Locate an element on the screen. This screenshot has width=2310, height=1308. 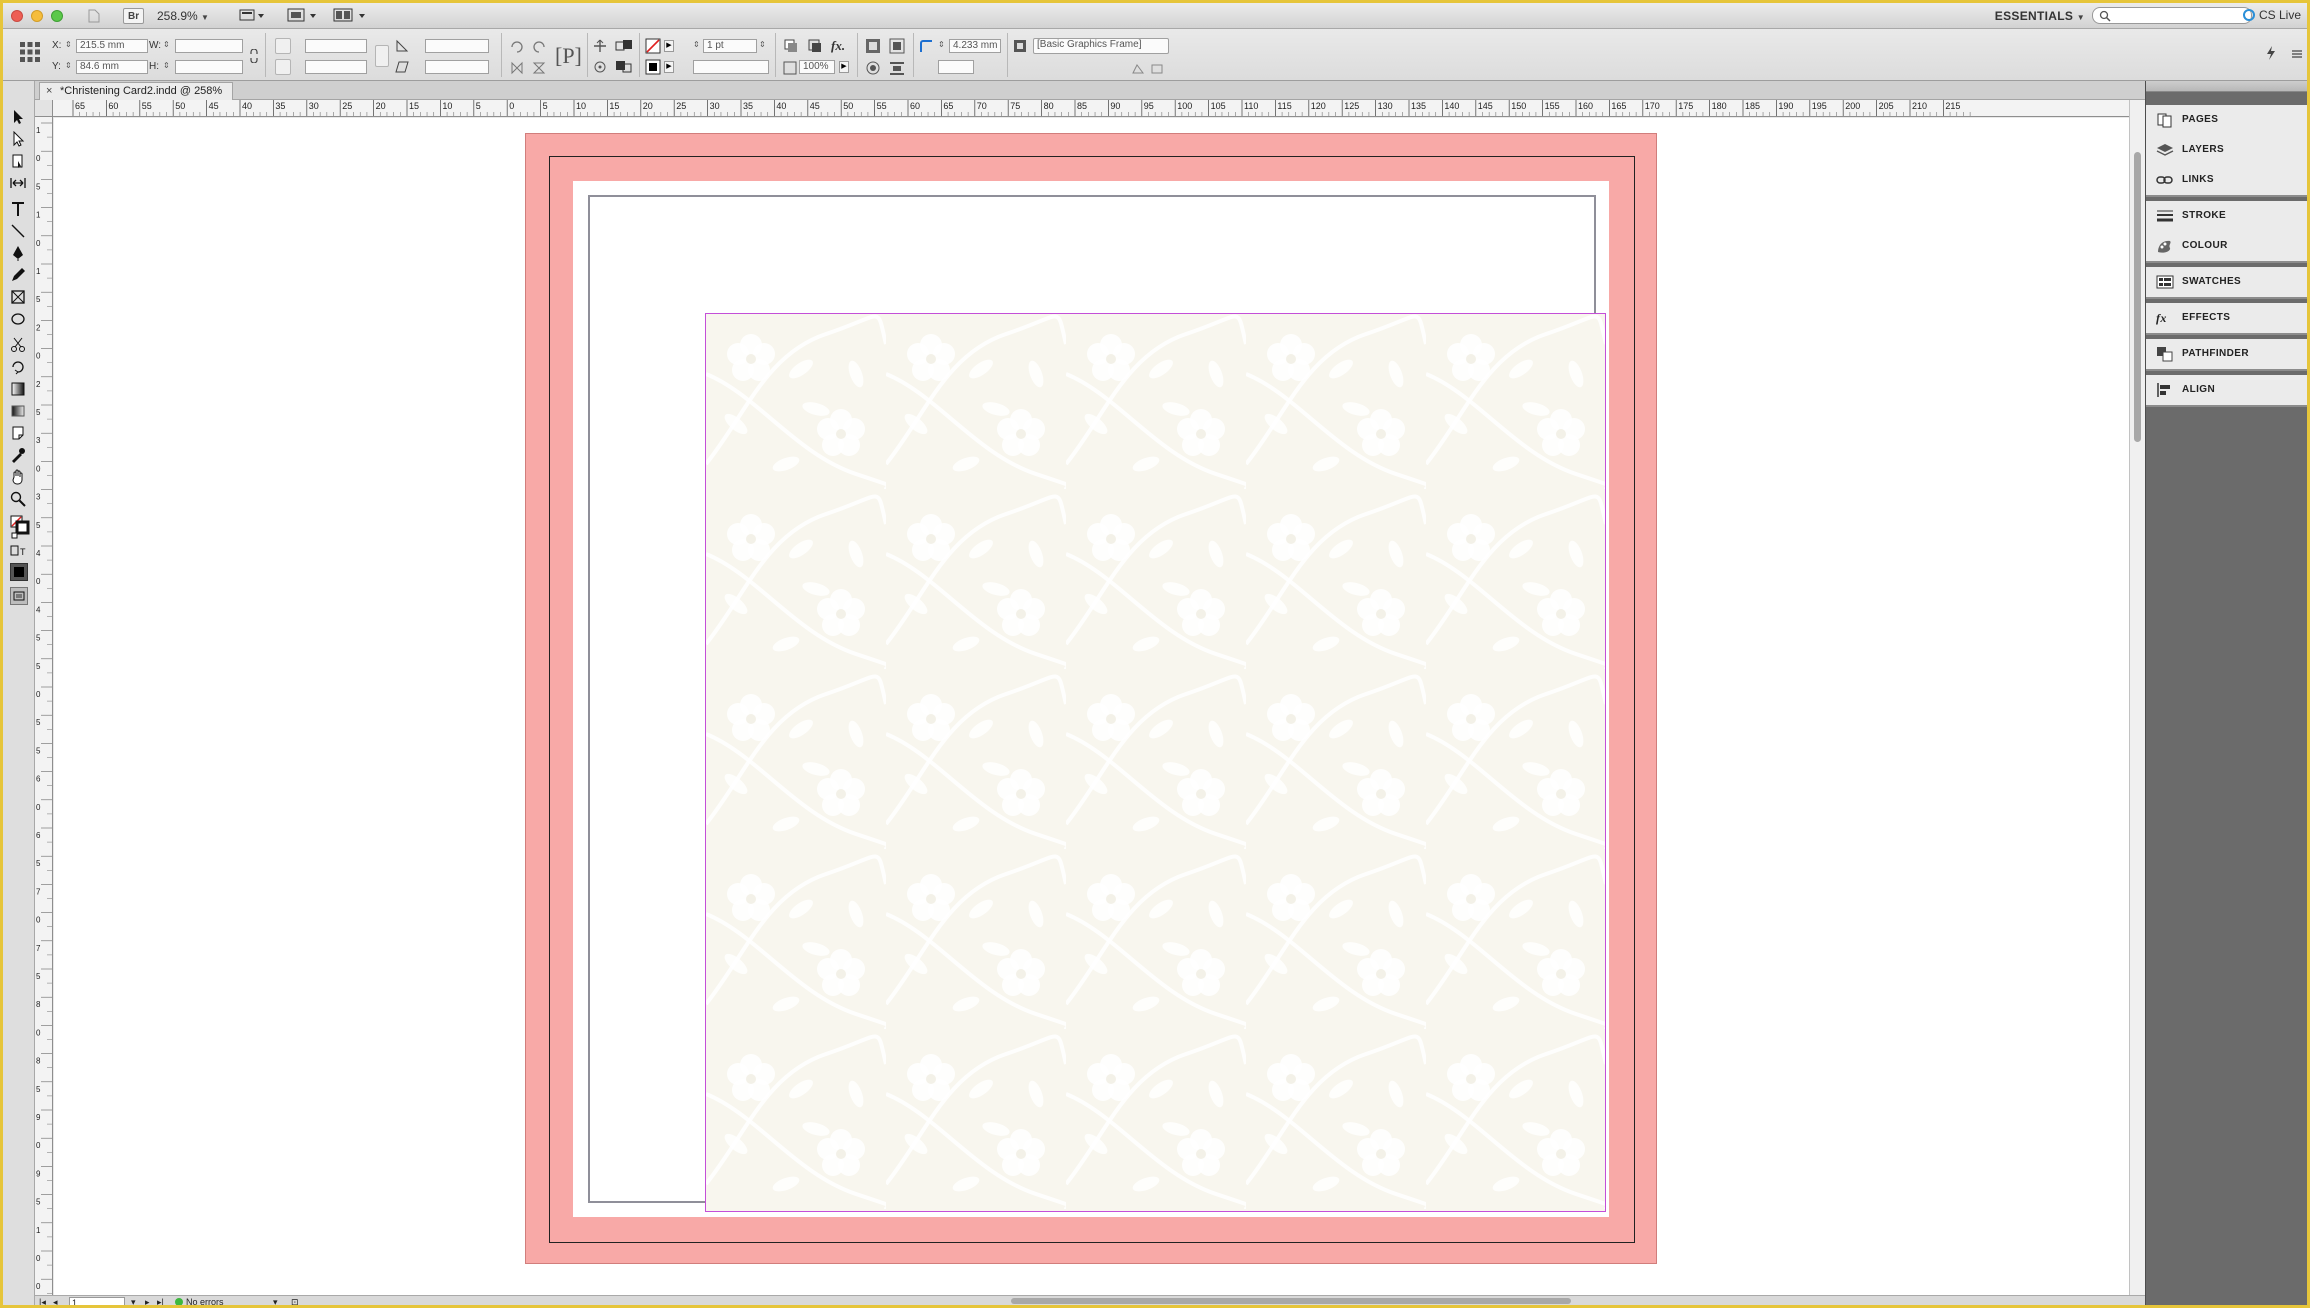
horizontal-scrollbar is located at coordinates (1240, 1301).